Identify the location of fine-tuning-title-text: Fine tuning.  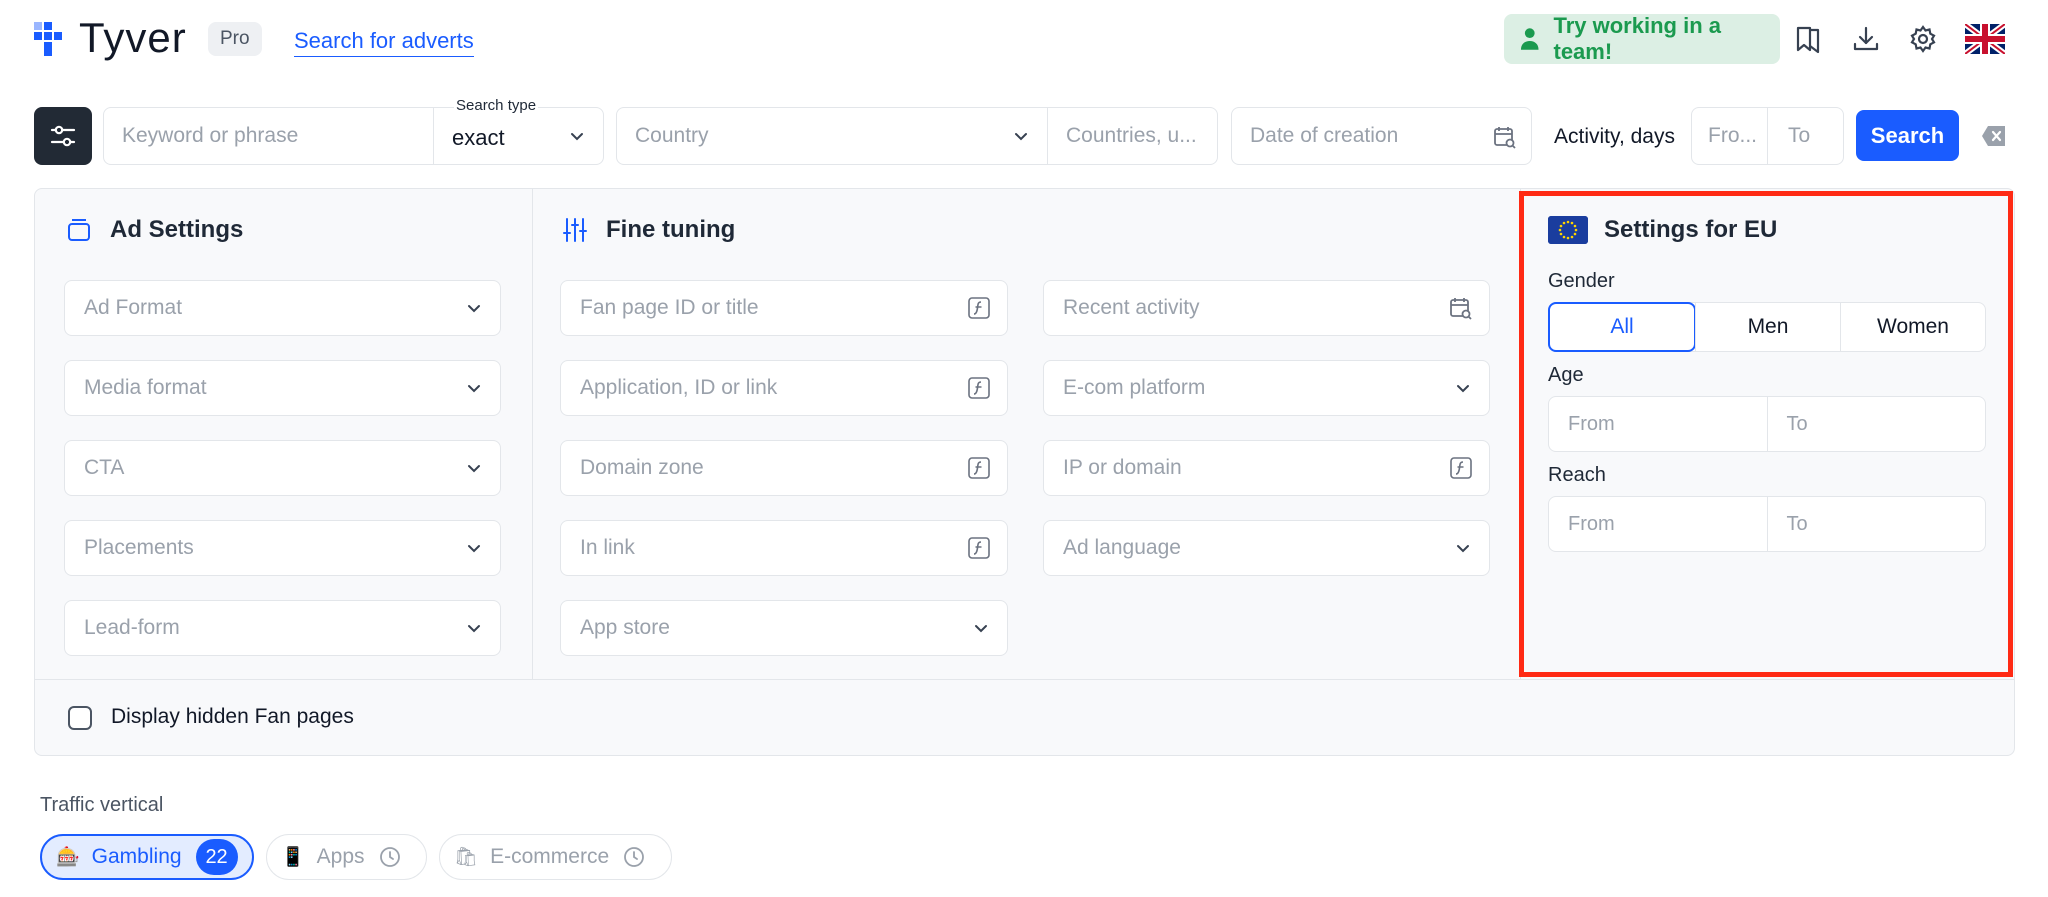
(671, 229).